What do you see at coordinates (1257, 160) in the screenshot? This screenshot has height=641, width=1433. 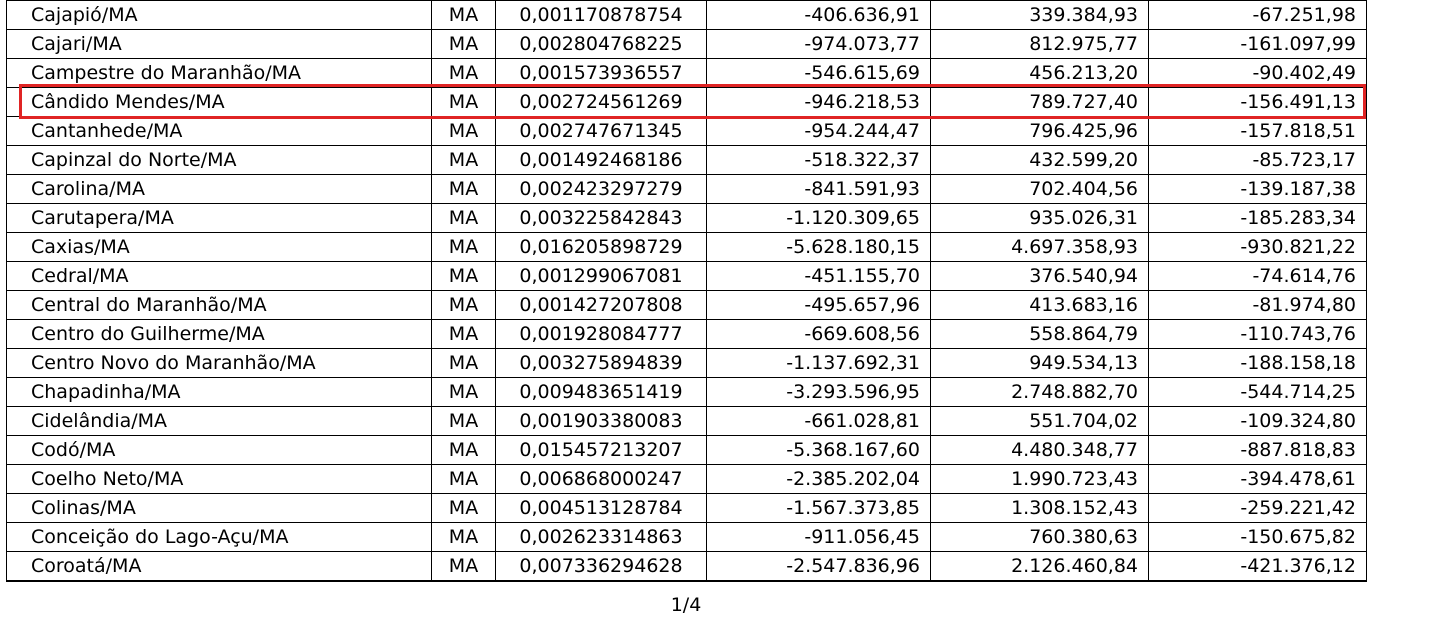 I see `value-cell-3: -85.723,17` at bounding box center [1257, 160].